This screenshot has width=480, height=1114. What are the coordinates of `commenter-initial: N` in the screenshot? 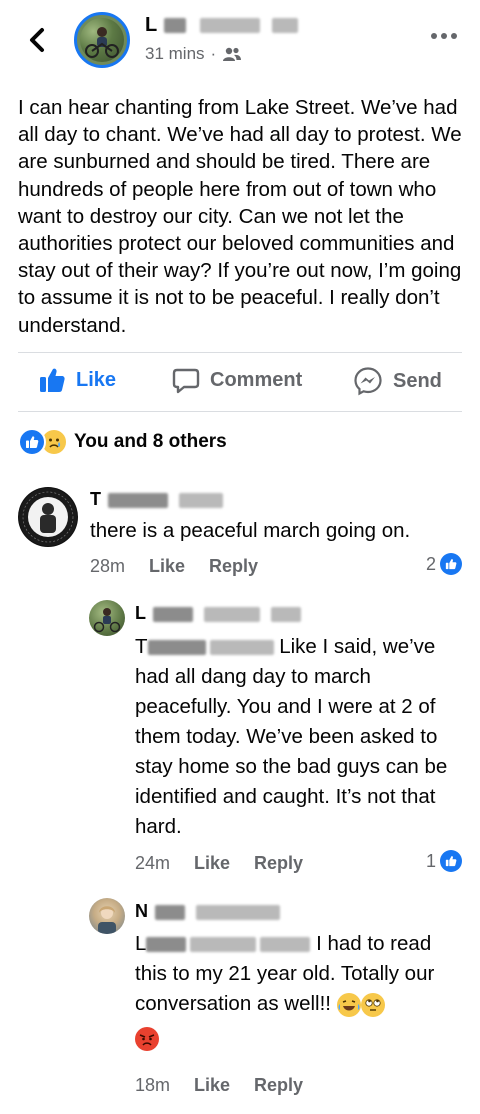 It's located at (141, 911).